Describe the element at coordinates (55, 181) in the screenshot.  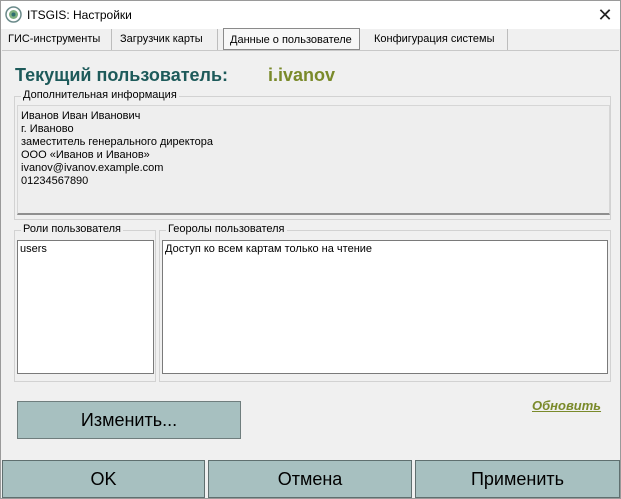
I see `info-phone: 01234567890` at that location.